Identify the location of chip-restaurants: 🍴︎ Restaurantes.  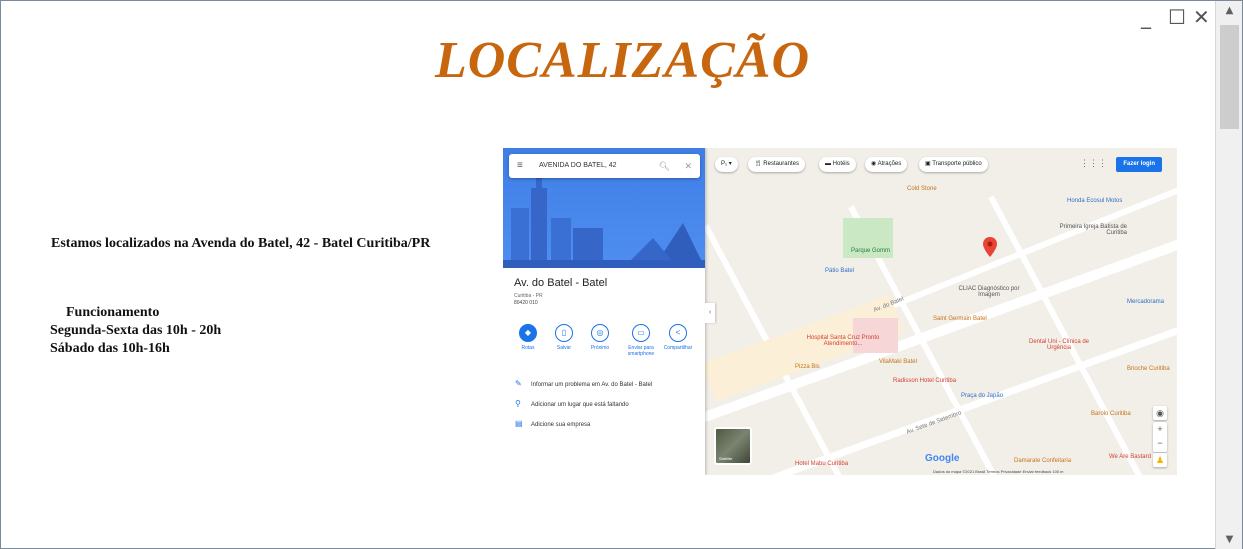
(776, 164).